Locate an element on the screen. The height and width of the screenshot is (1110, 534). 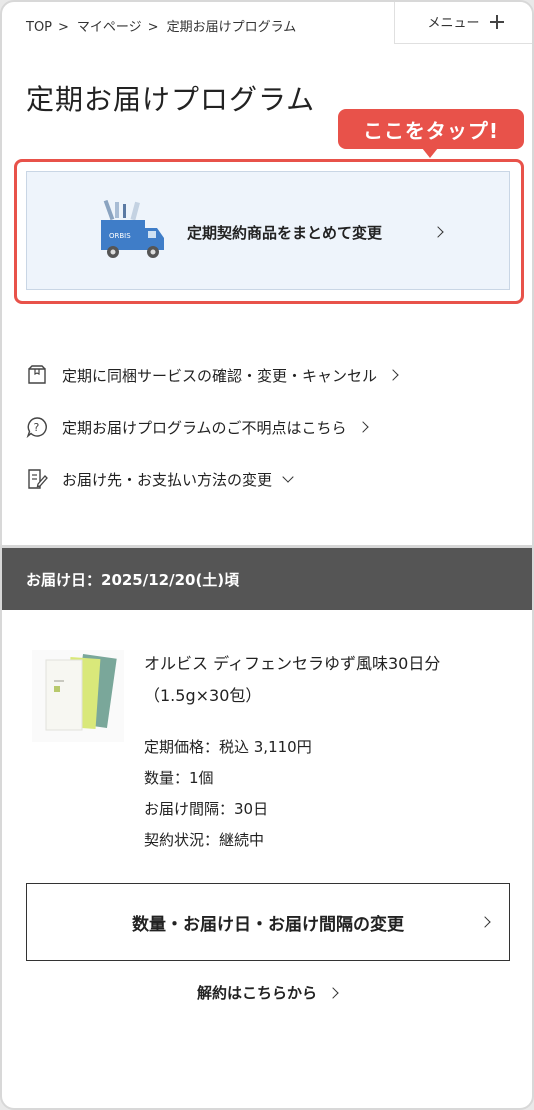
breadcrumb-current: 定期お届けプログラム is located at coordinates (231, 27).